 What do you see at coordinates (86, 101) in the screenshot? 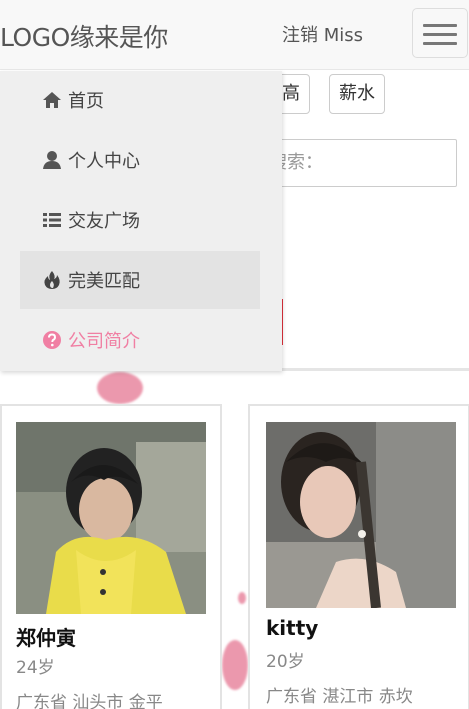
I see `menu-item-label: 首页` at bounding box center [86, 101].